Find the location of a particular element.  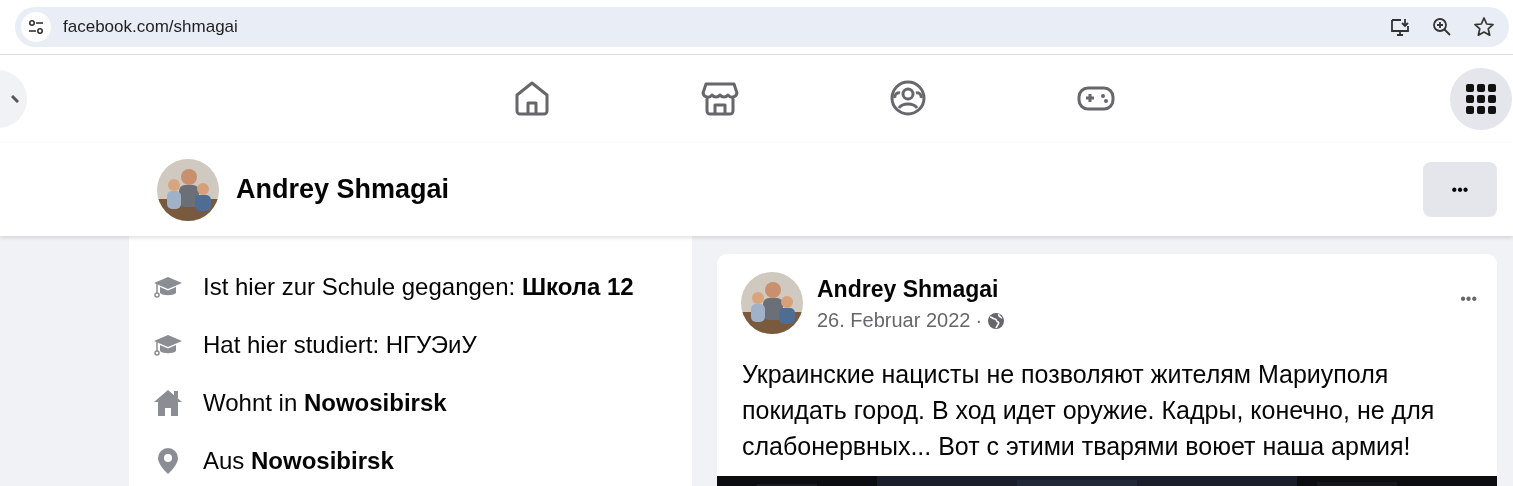

intro-text: Aus Nowosibirsk is located at coordinates (298, 461).